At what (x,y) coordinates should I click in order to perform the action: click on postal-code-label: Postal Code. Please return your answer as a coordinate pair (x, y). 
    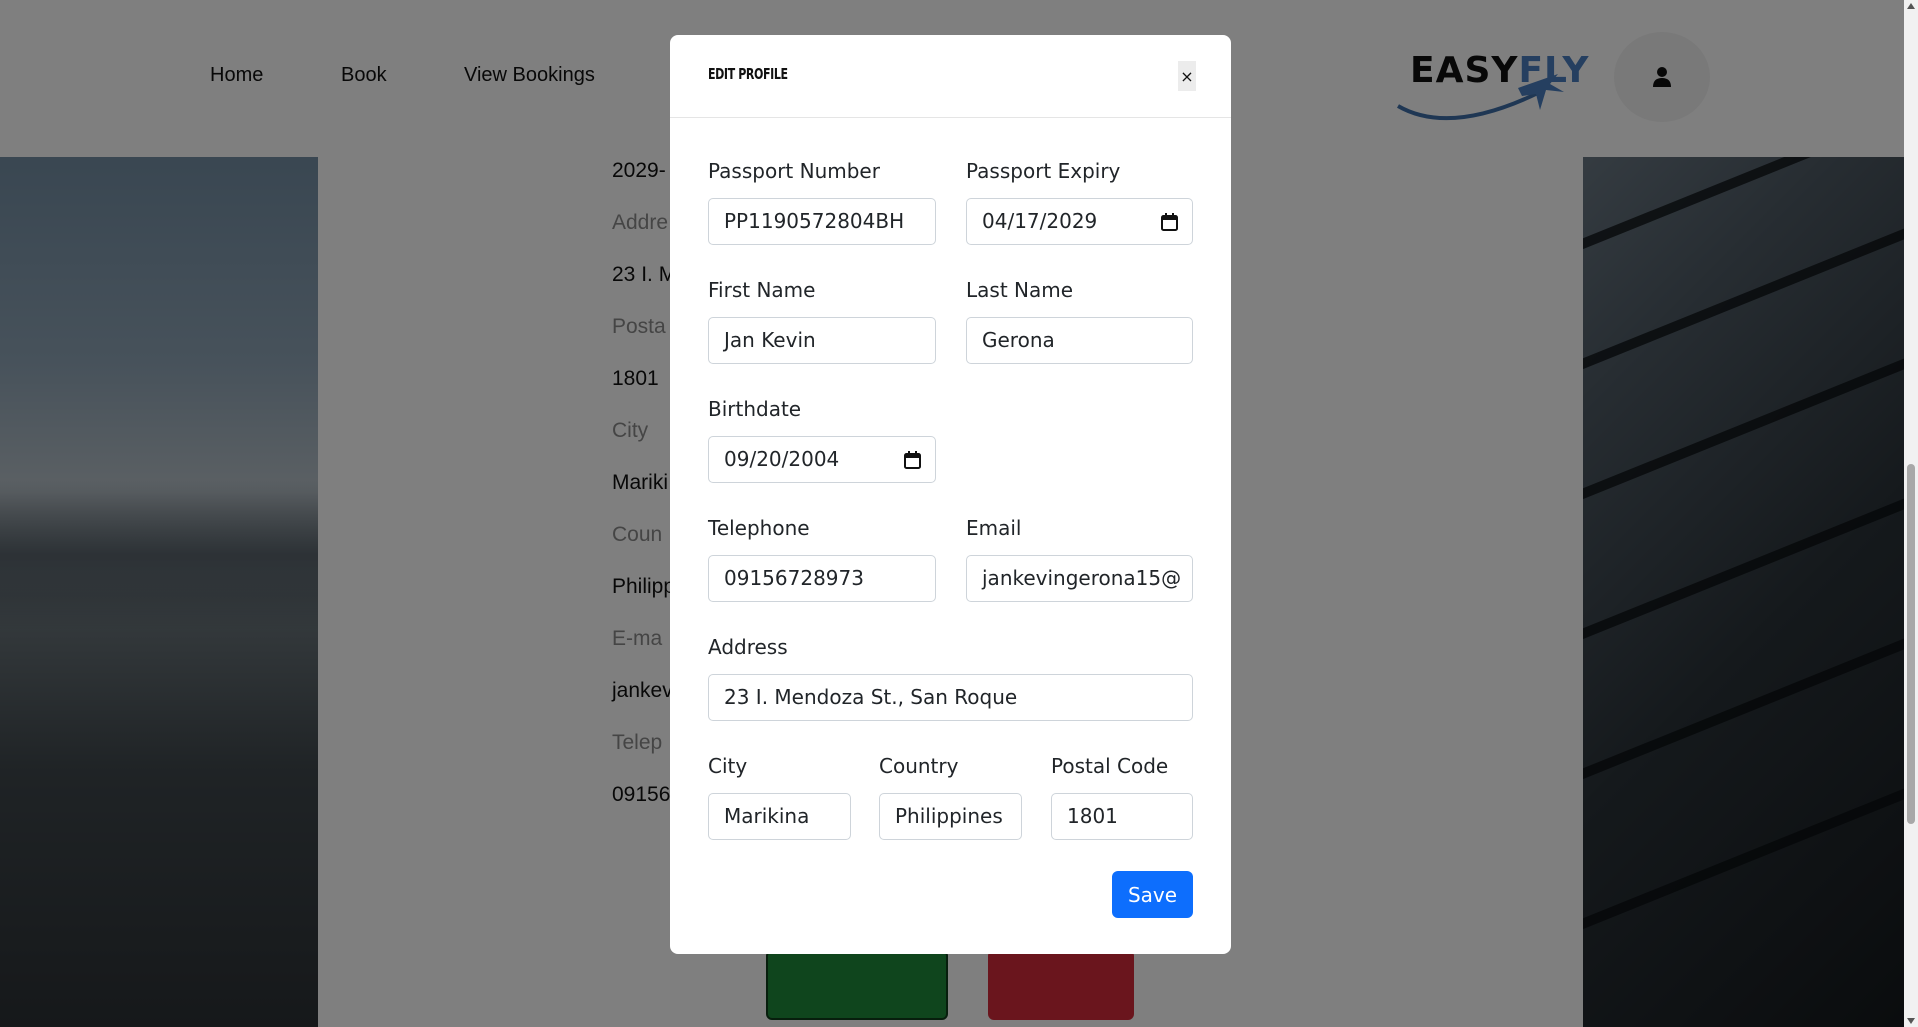
    Looking at the image, I should click on (1110, 766).